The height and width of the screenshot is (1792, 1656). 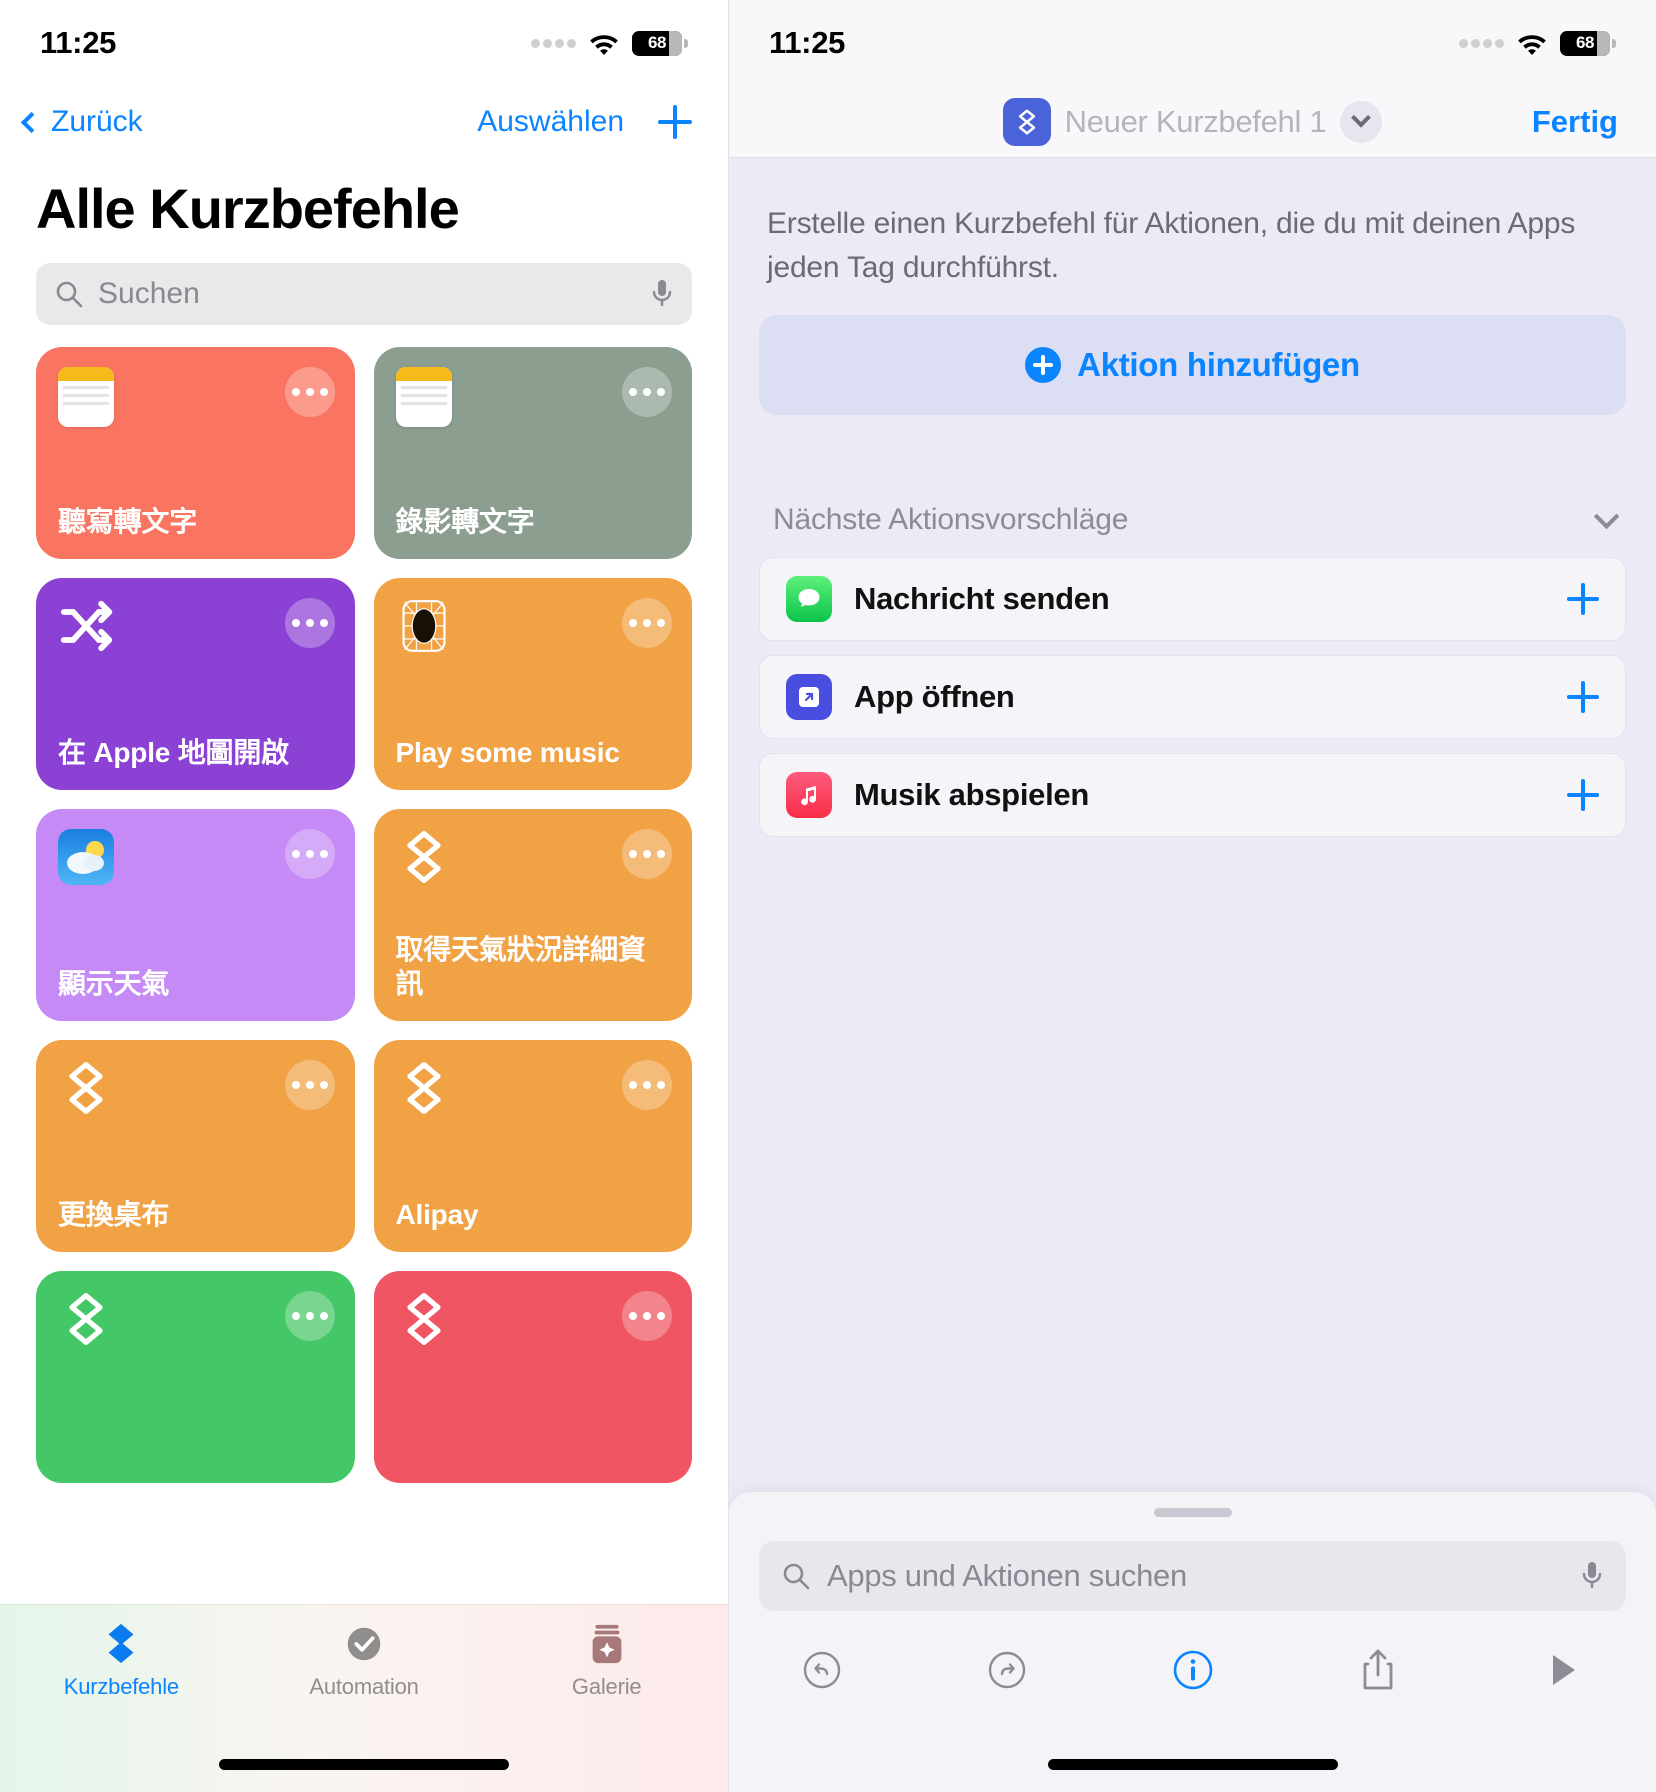 What do you see at coordinates (364, 1644) in the screenshot?
I see `automation-tab-icon` at bounding box center [364, 1644].